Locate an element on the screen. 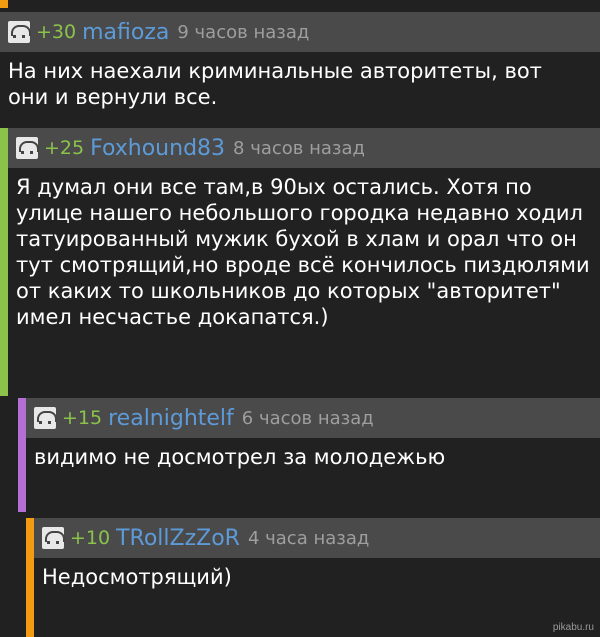 The width and height of the screenshot is (600, 637). comment-header: +25 Foxhound83 8 часов назад is located at coordinates (304, 148).